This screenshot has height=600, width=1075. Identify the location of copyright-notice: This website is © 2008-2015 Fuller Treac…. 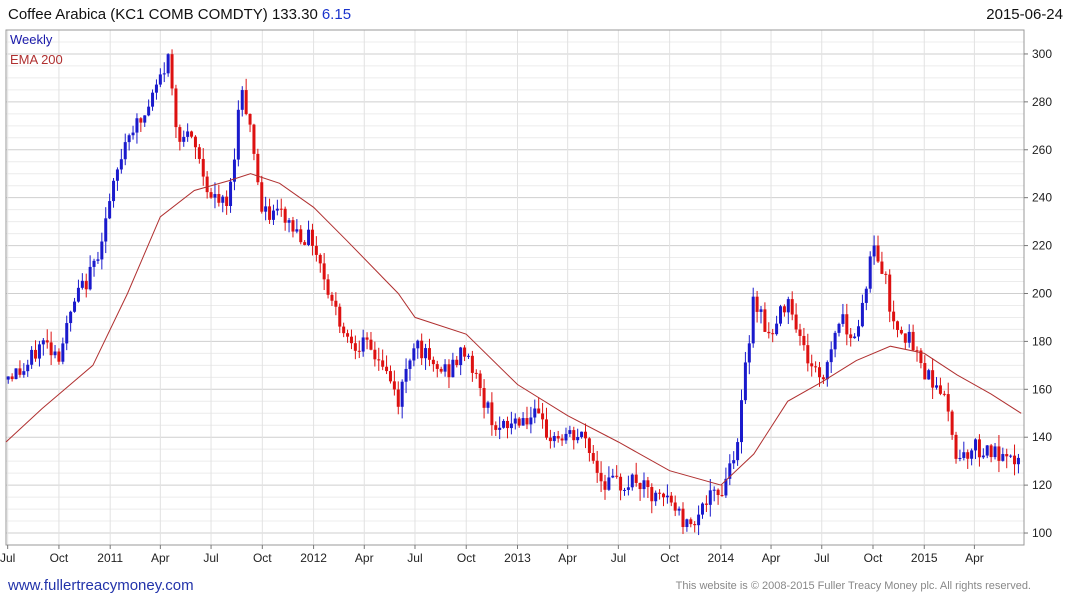
(853, 586).